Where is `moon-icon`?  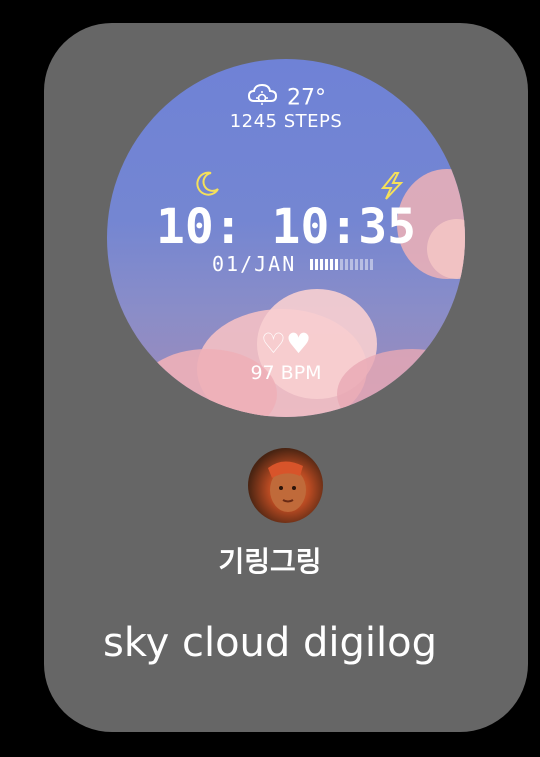 moon-icon is located at coordinates (207, 185).